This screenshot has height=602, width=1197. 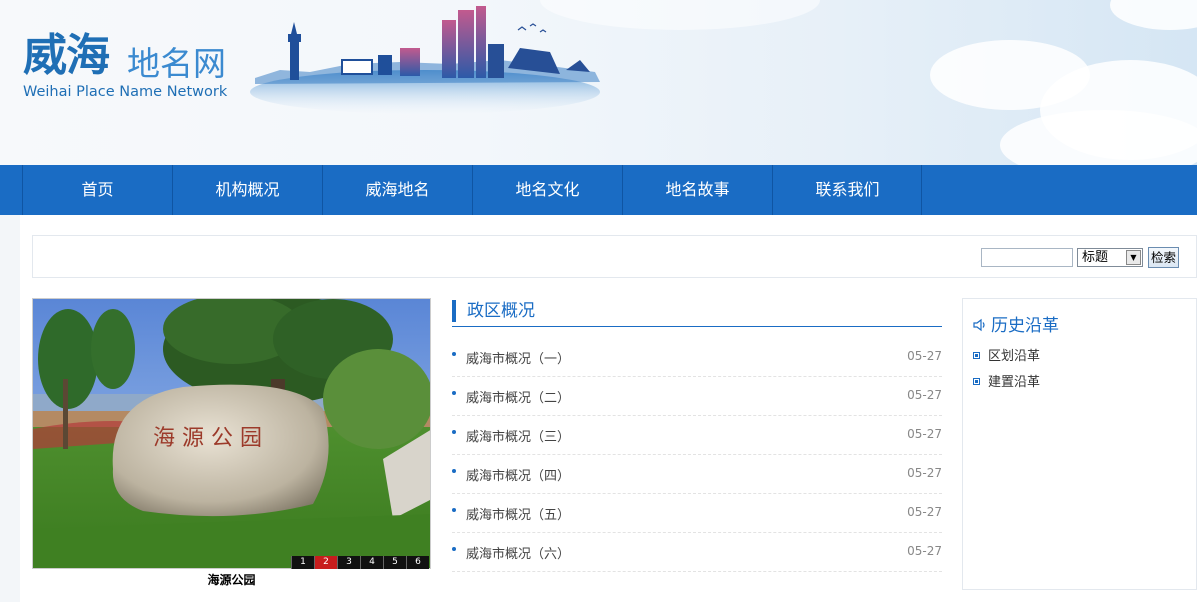 I want to click on park-photo: 海 源 公 园, so click(x=231, y=433).